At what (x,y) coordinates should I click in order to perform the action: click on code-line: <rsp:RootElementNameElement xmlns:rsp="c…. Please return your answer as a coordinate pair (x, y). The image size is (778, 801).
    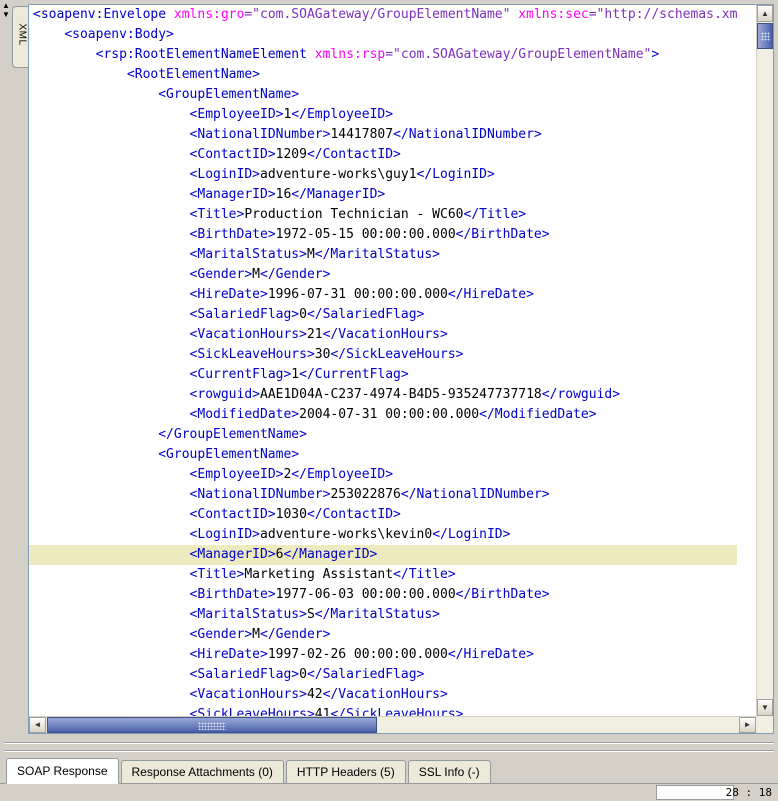
    Looking at the image, I should click on (383, 55).